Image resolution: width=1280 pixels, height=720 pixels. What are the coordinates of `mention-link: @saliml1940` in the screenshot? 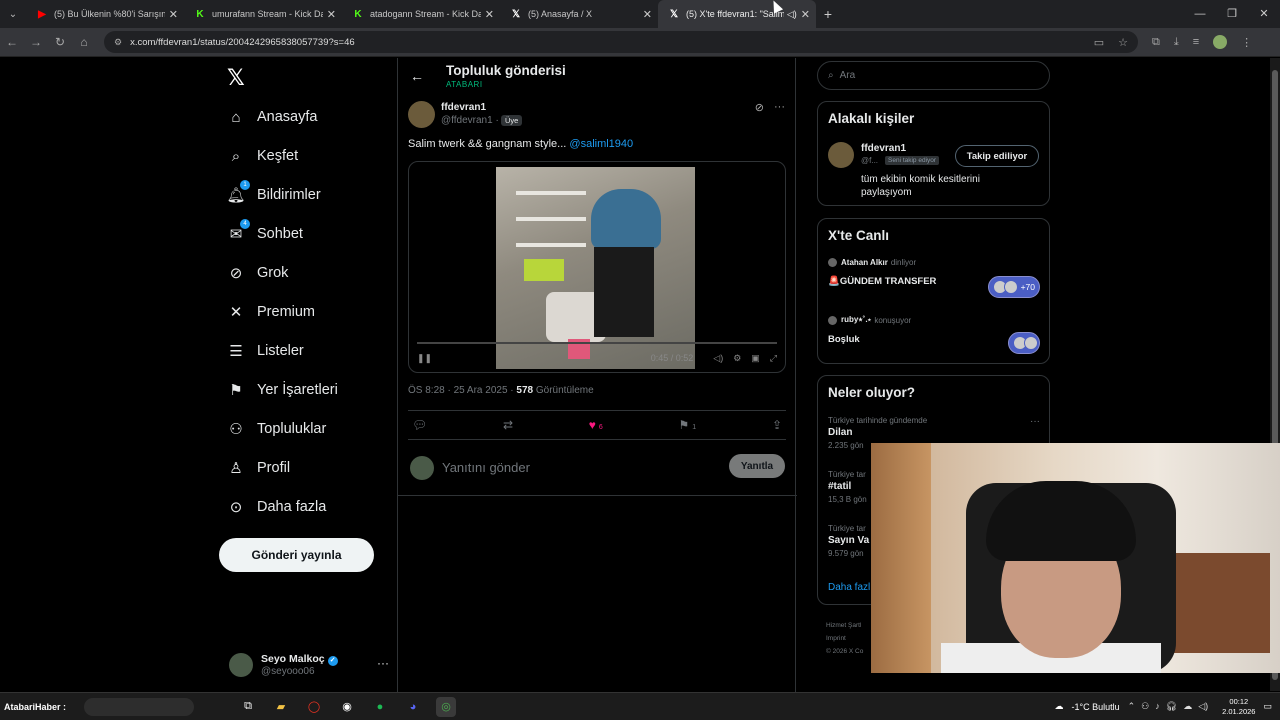 It's located at (601, 144).